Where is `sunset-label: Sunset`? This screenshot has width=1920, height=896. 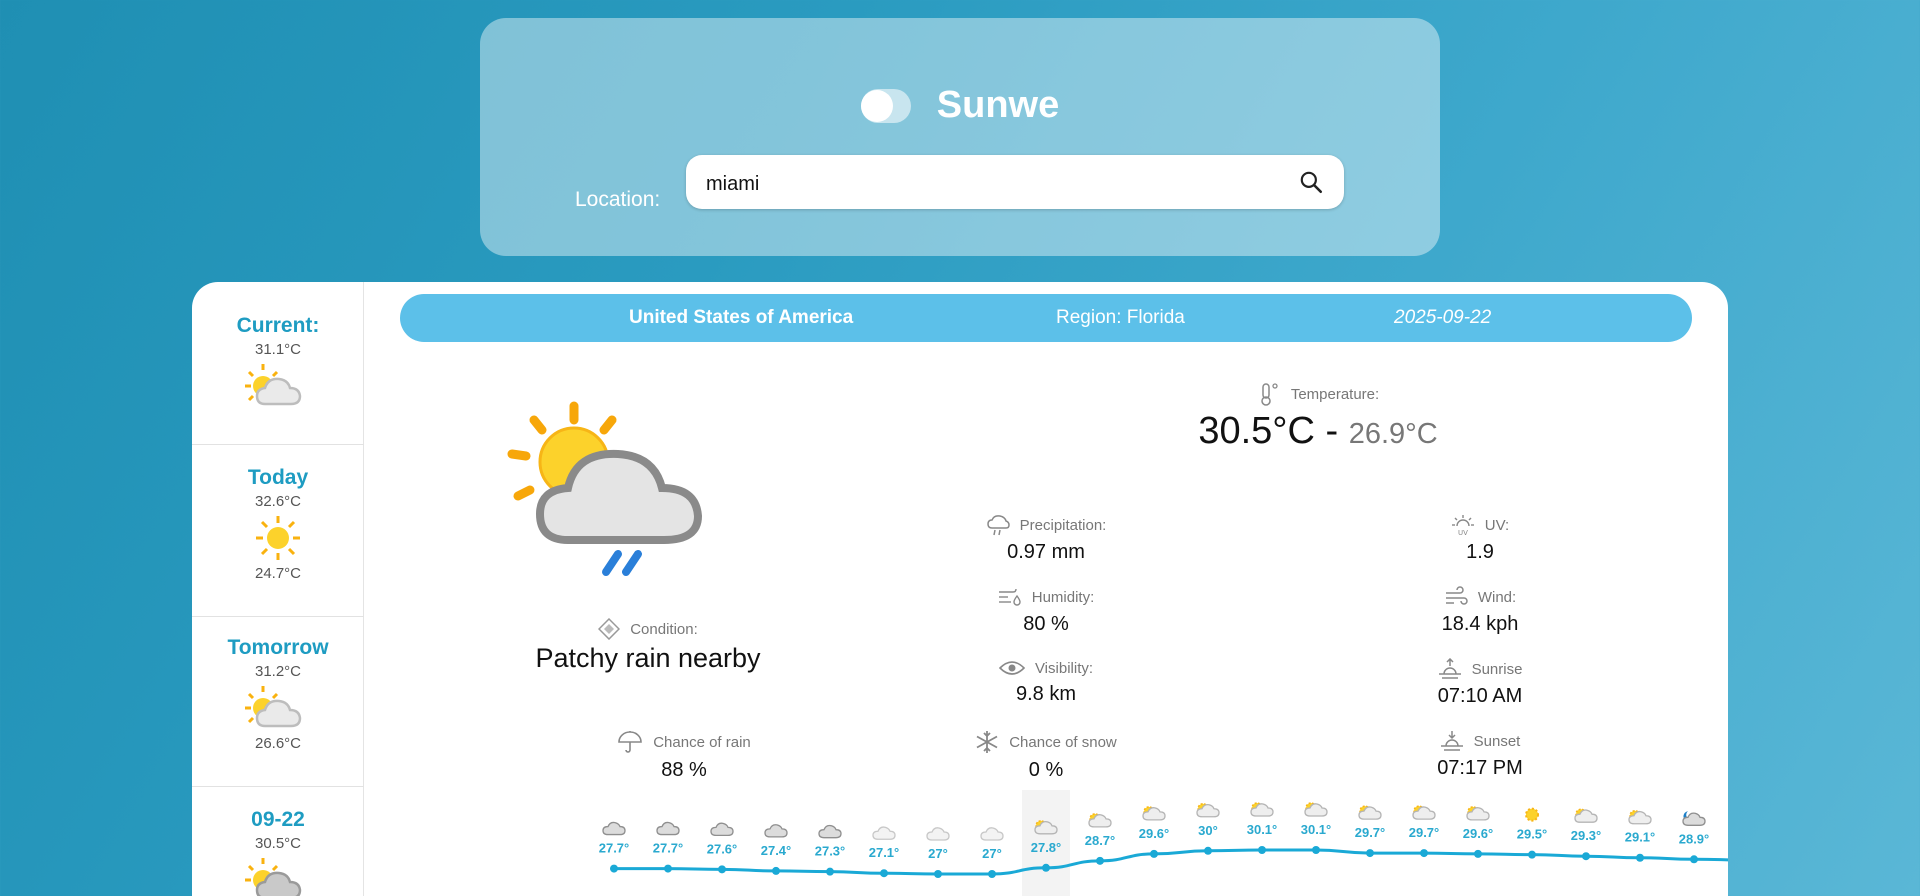 sunset-label: Sunset is located at coordinates (1497, 741).